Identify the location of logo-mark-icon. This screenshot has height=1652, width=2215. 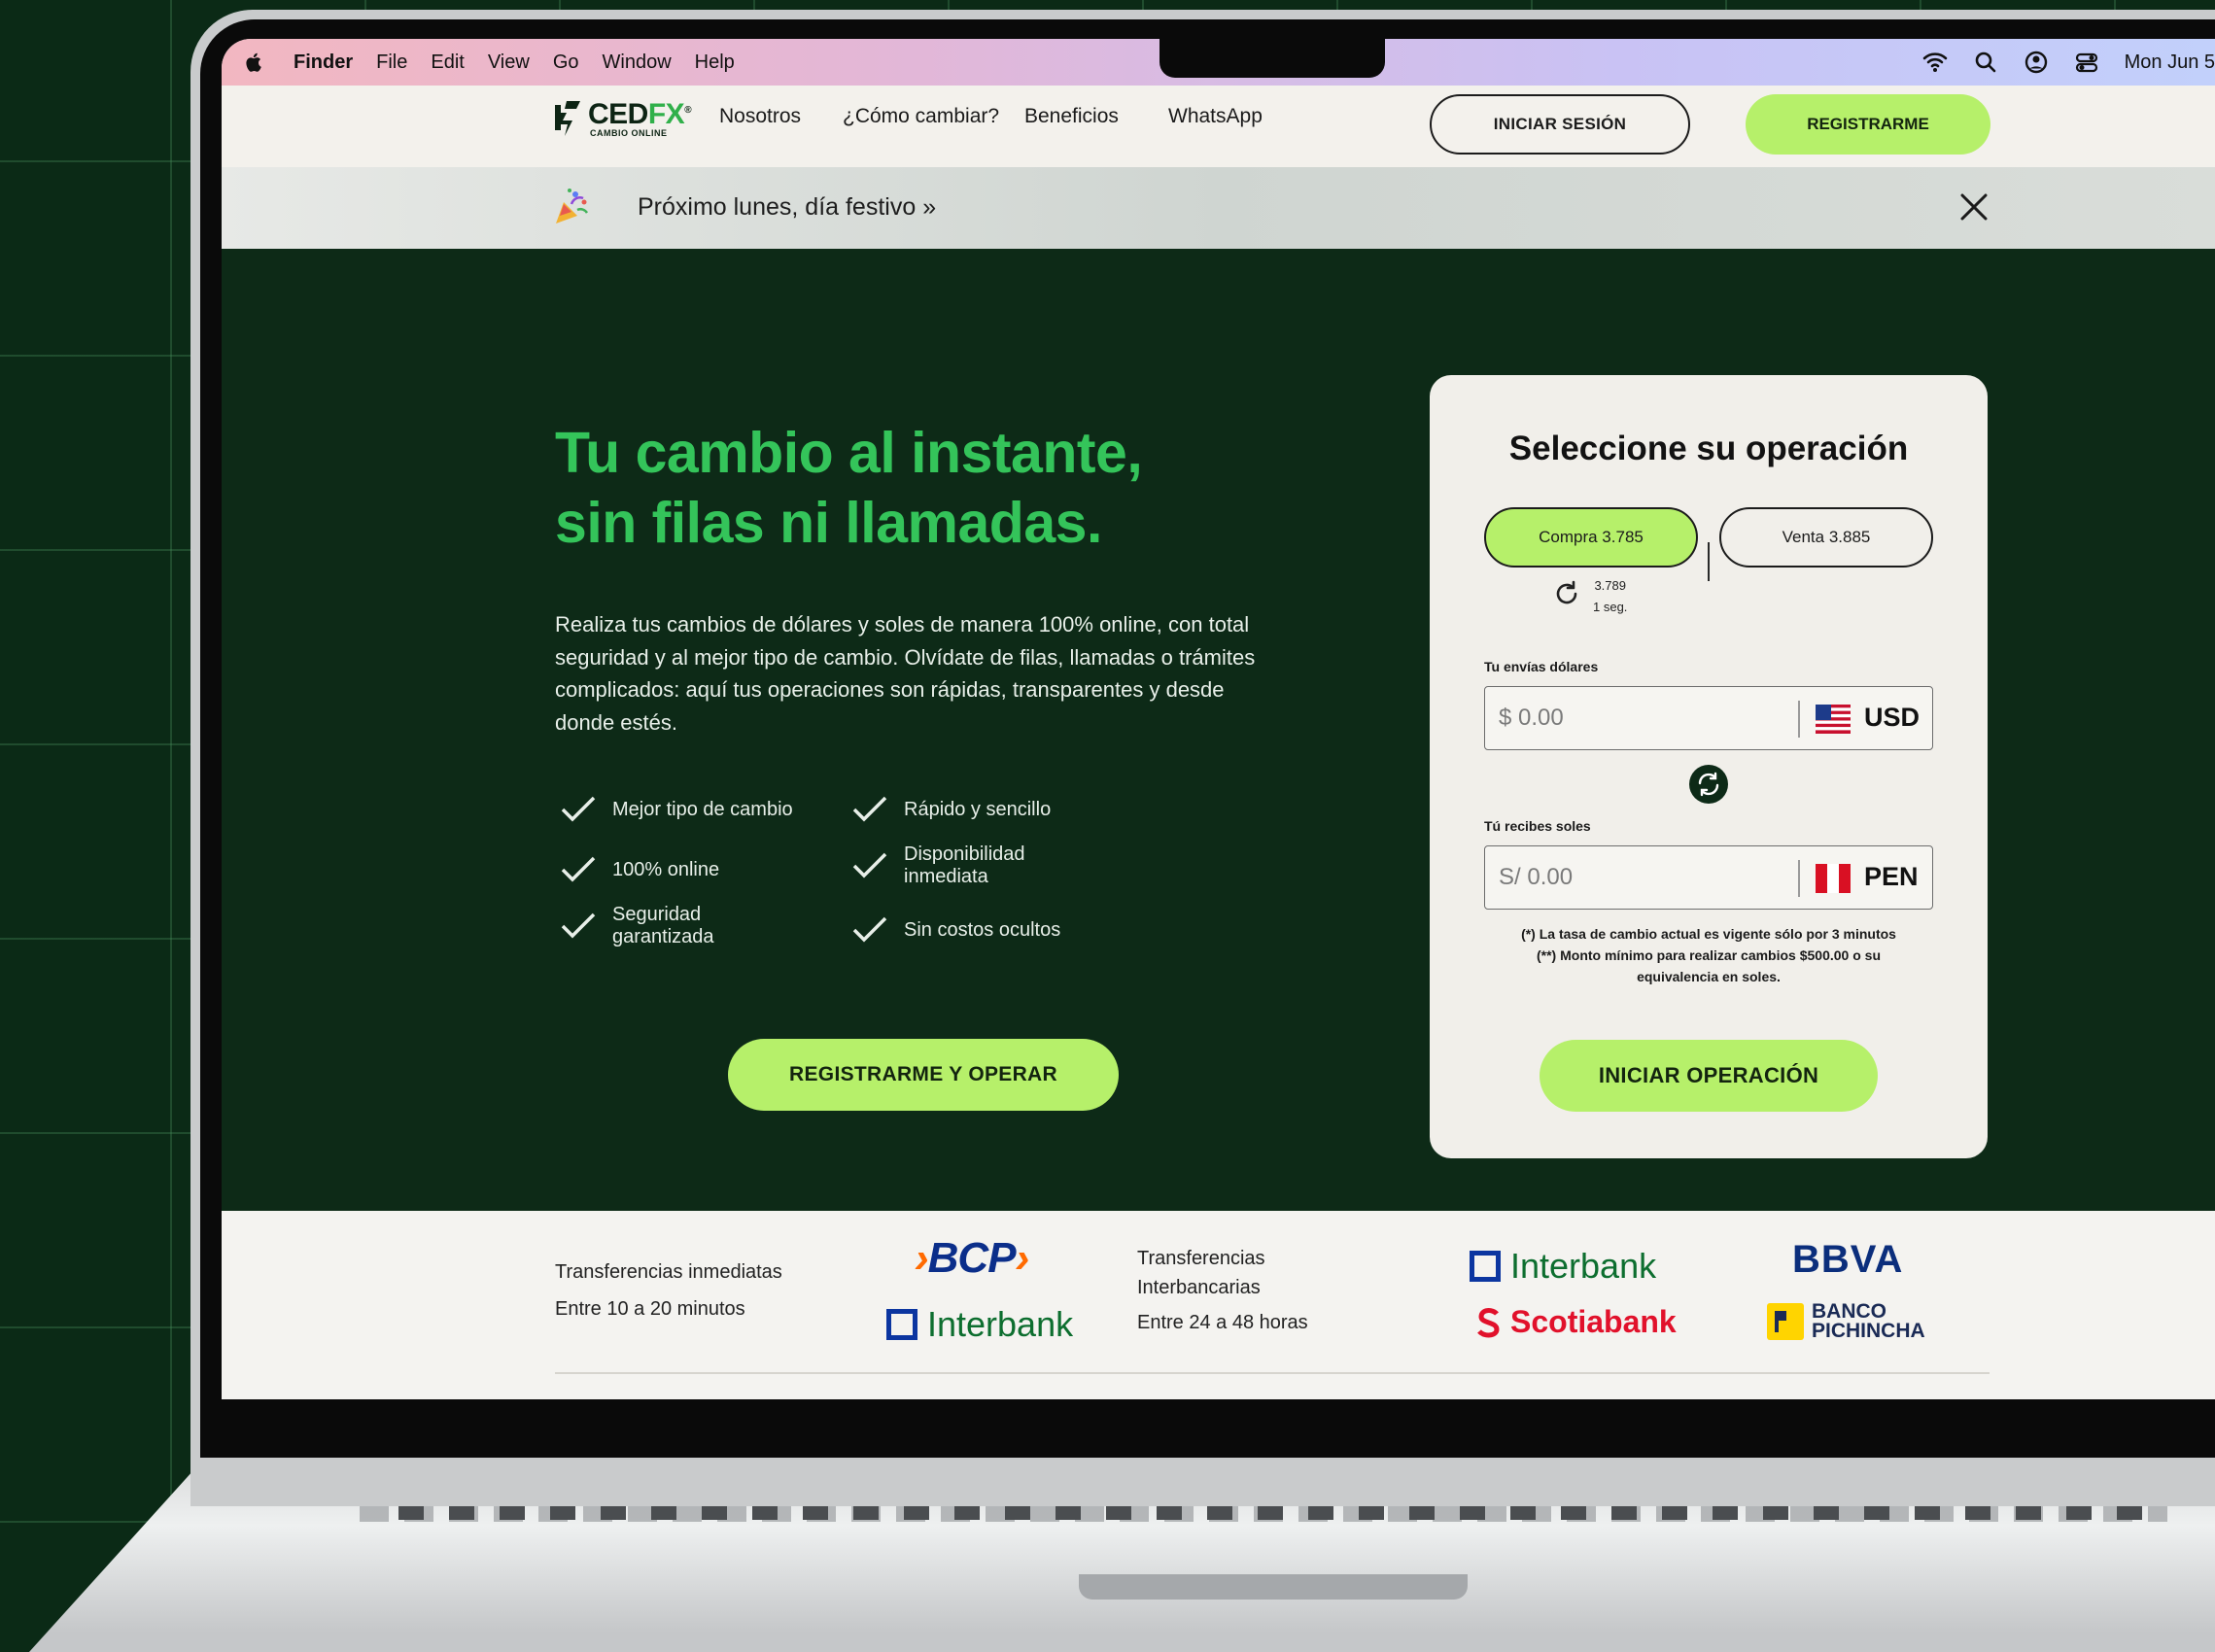
(567, 119).